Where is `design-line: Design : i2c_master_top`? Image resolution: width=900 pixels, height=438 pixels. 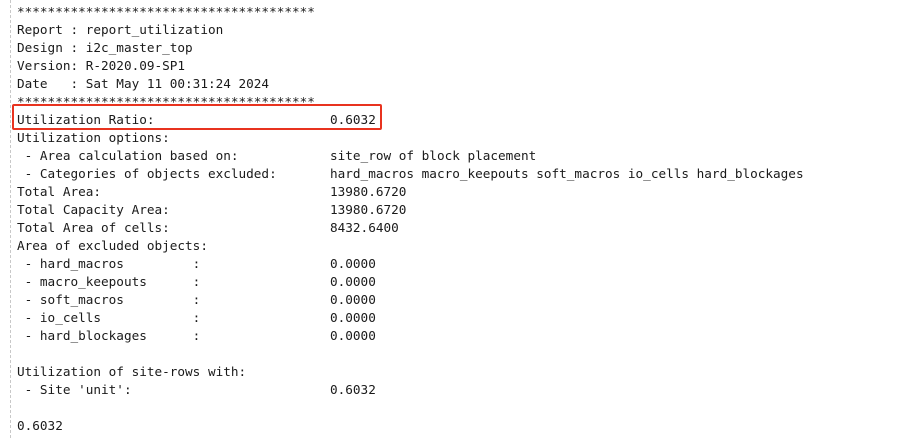
design-line: Design : i2c_master_top is located at coordinates (105, 47).